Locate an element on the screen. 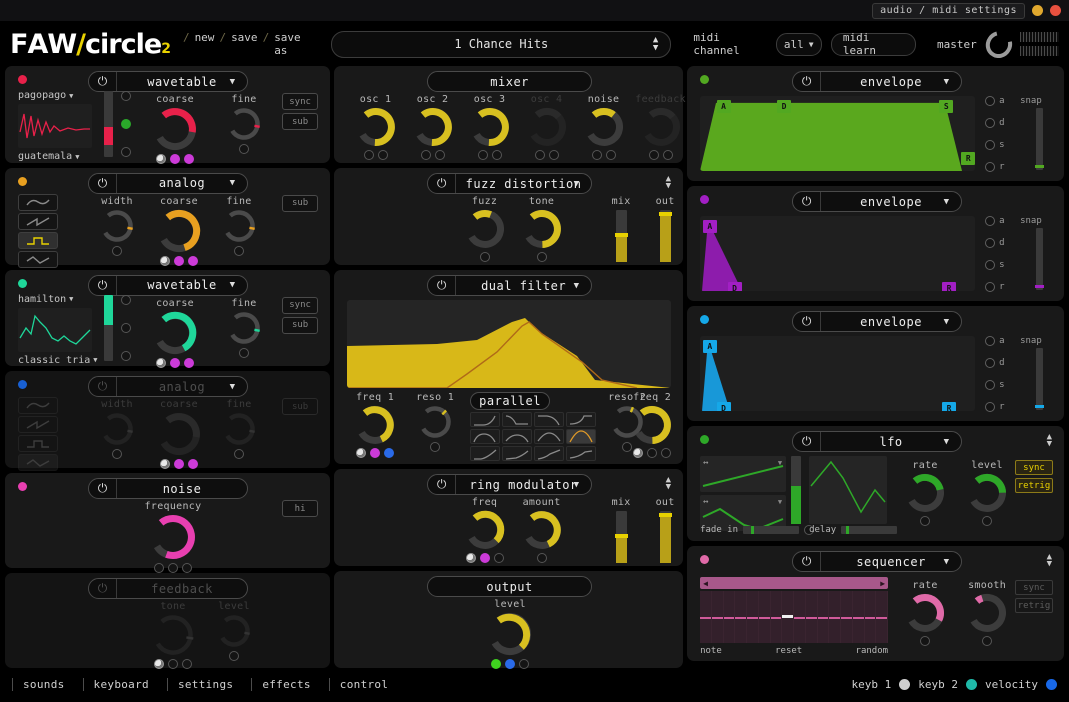  mixer-osc3-knob: osc 3 is located at coordinates (489, 127).